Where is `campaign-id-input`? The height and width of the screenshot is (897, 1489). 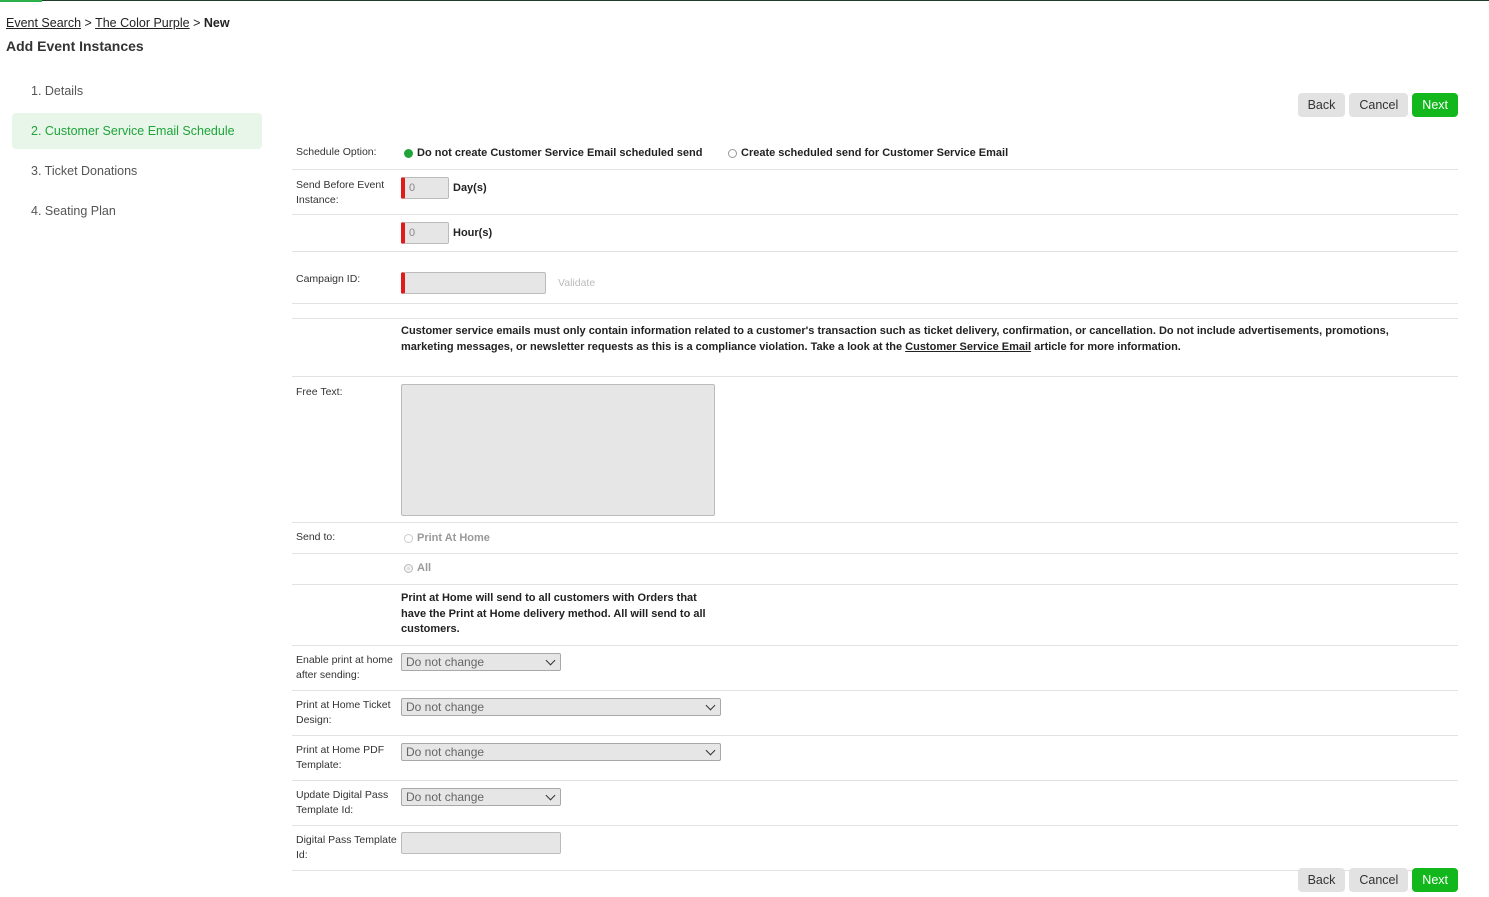 campaign-id-input is located at coordinates (473, 283).